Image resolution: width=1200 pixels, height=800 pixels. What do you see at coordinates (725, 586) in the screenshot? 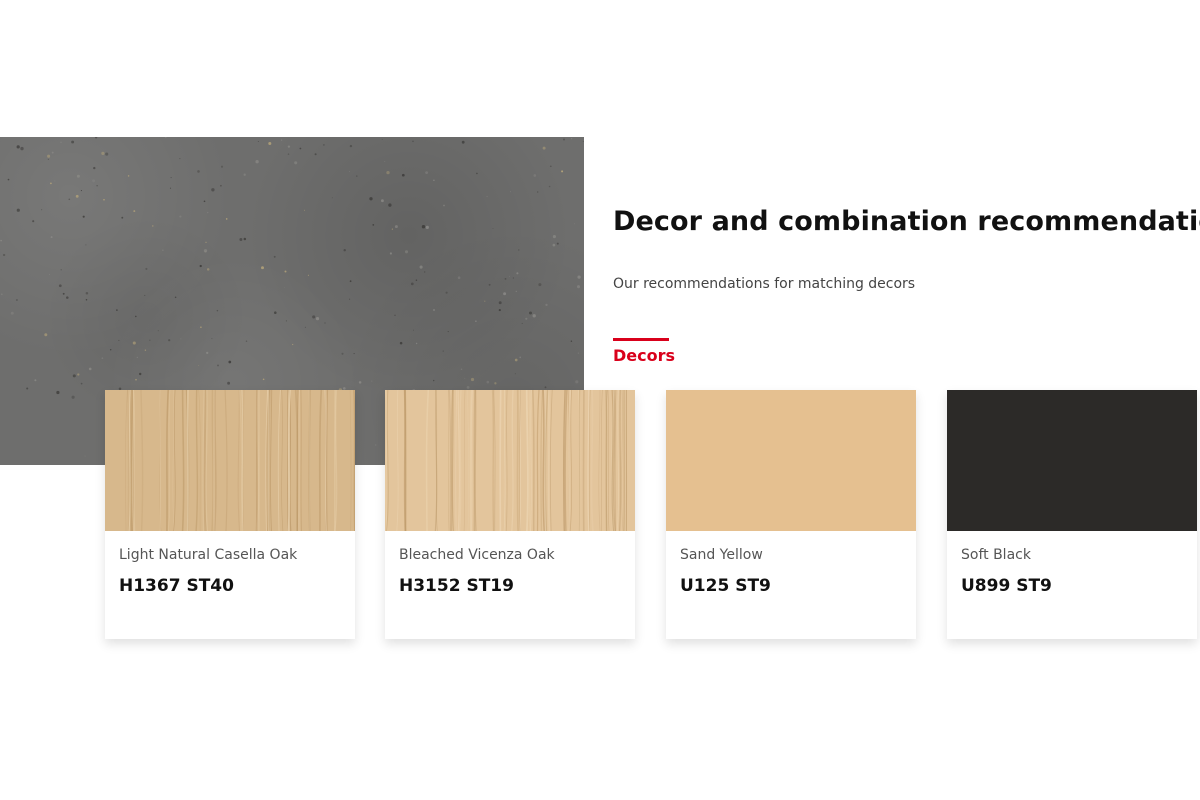
I see `decor-code: U125 ST9` at bounding box center [725, 586].